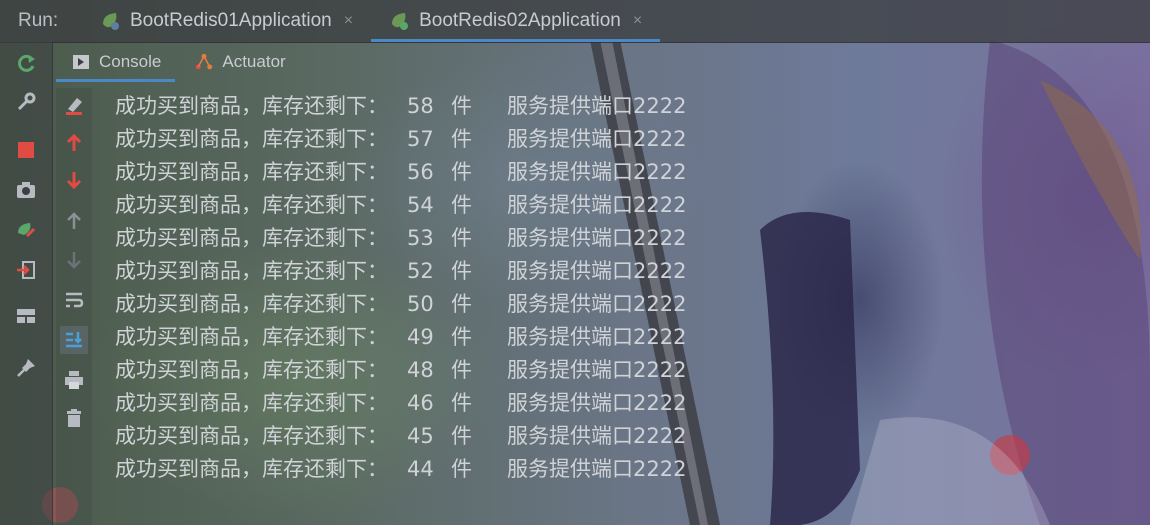 This screenshot has width=1150, height=525. What do you see at coordinates (74, 300) in the screenshot?
I see `soft-wrap-icon` at bounding box center [74, 300].